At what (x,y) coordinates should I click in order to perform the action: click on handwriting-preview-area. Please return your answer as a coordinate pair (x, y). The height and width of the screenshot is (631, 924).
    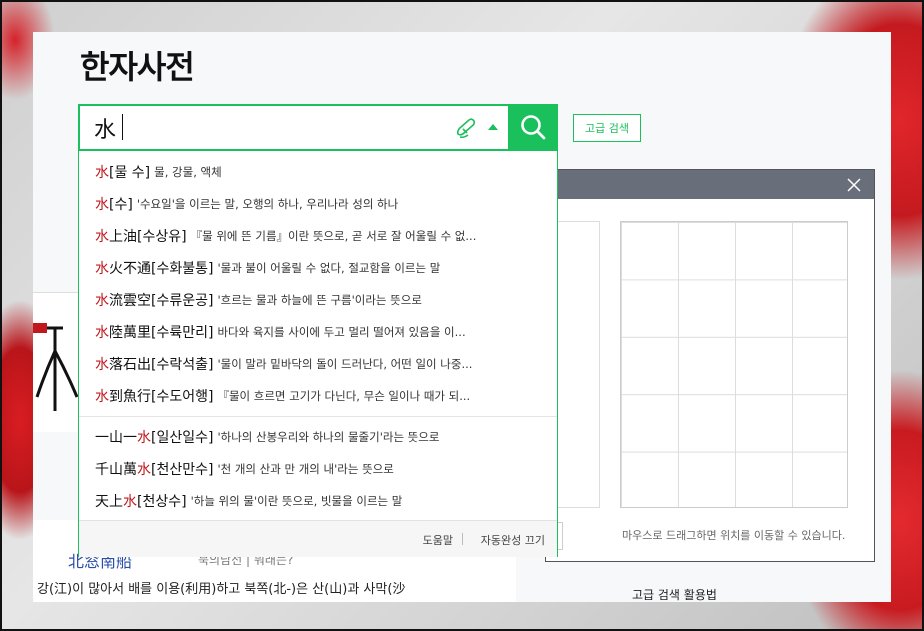
    Looking at the image, I should click on (578, 364).